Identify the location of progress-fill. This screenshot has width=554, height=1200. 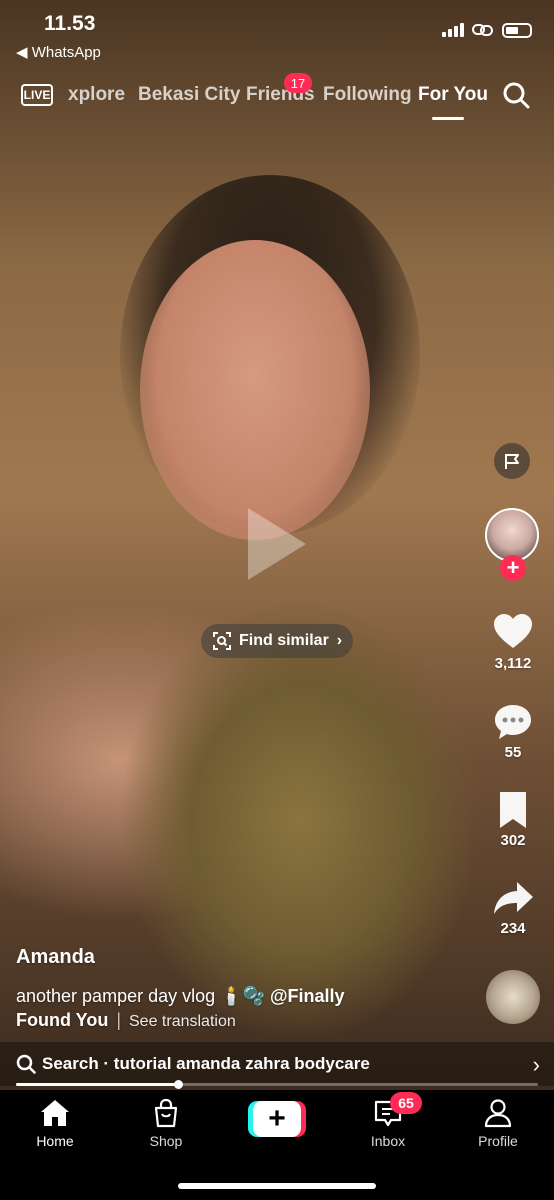
(97, 1084).